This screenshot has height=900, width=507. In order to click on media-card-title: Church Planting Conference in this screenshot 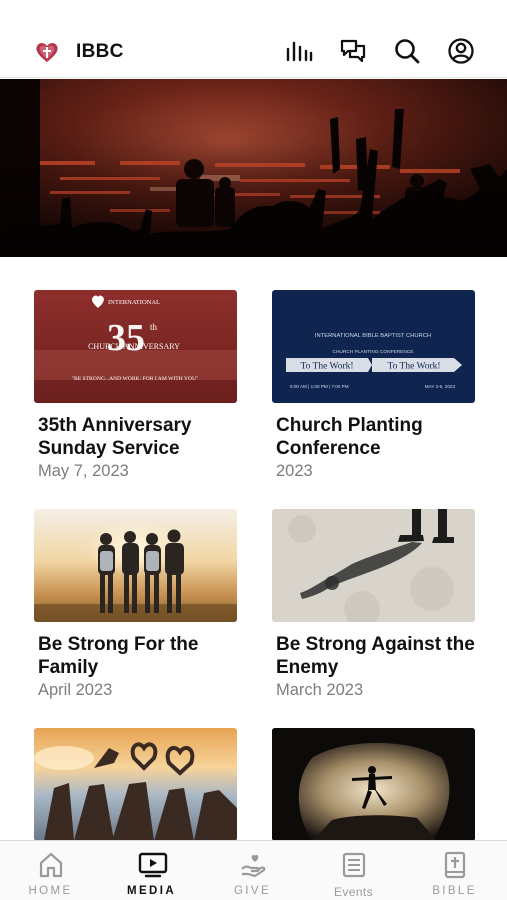, I will do `click(349, 437)`.